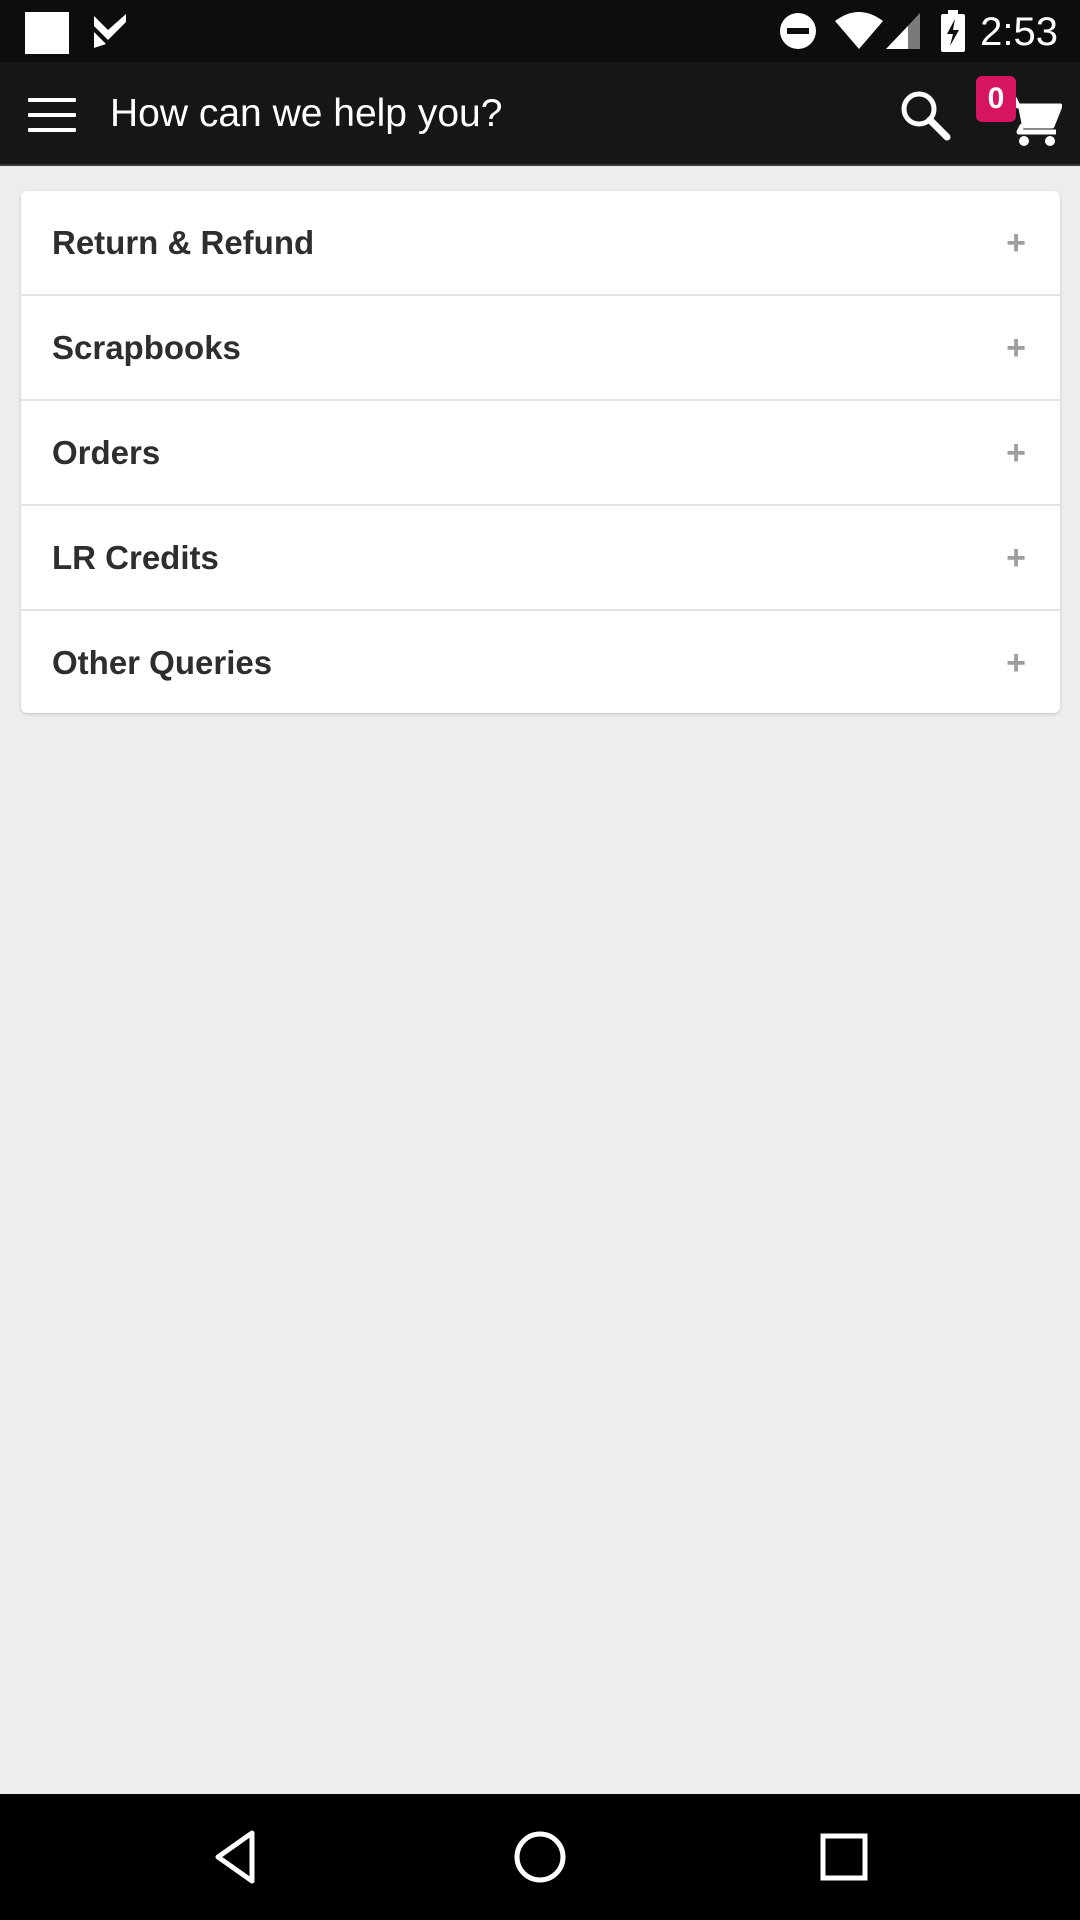 Image resolution: width=1080 pixels, height=1920 pixels. Describe the element at coordinates (162, 662) in the screenshot. I see `faq-item-label: Other Queries` at that location.